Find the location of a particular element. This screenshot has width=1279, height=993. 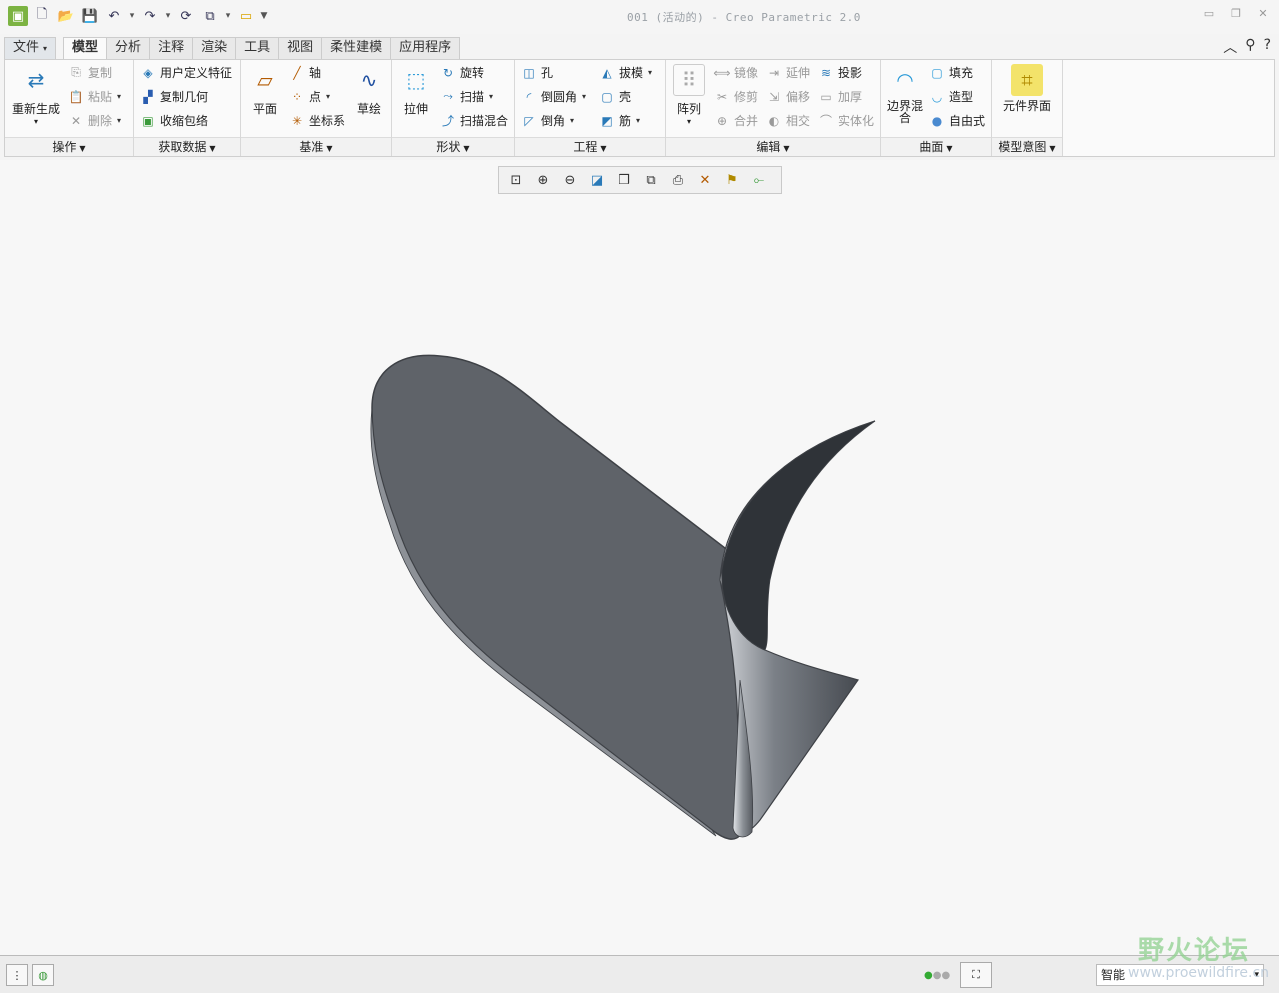

browser-toggle-icon: ◍ is located at coordinates (43, 975).